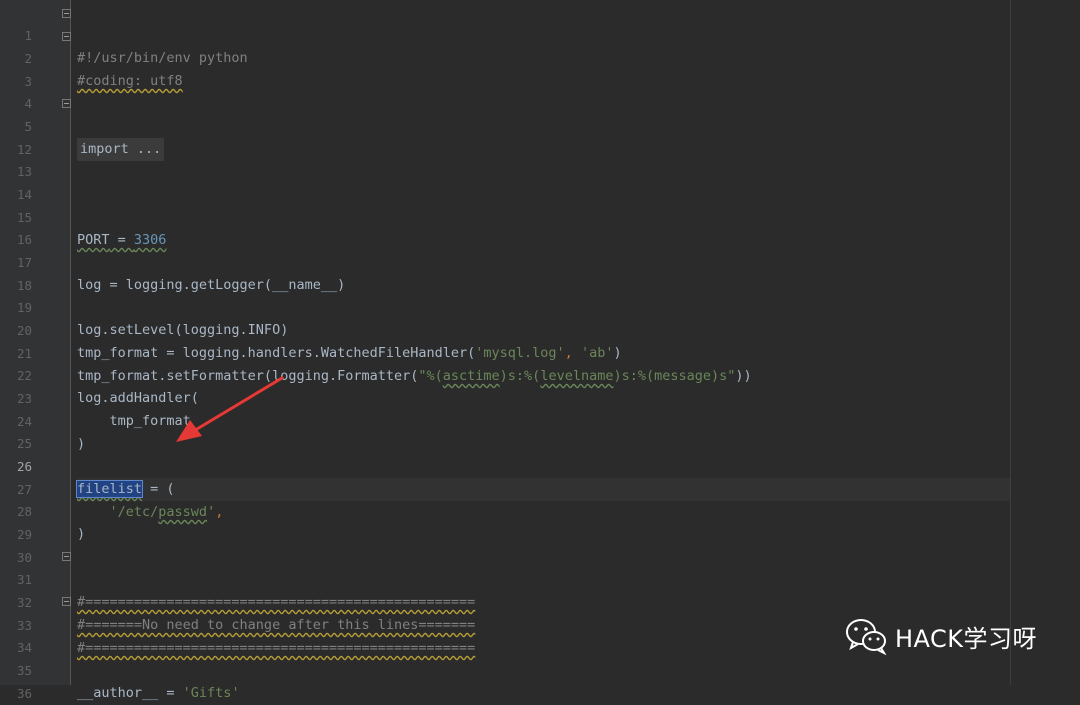  I want to click on current-code-line: 26 filelist = (, so click(540, 467).